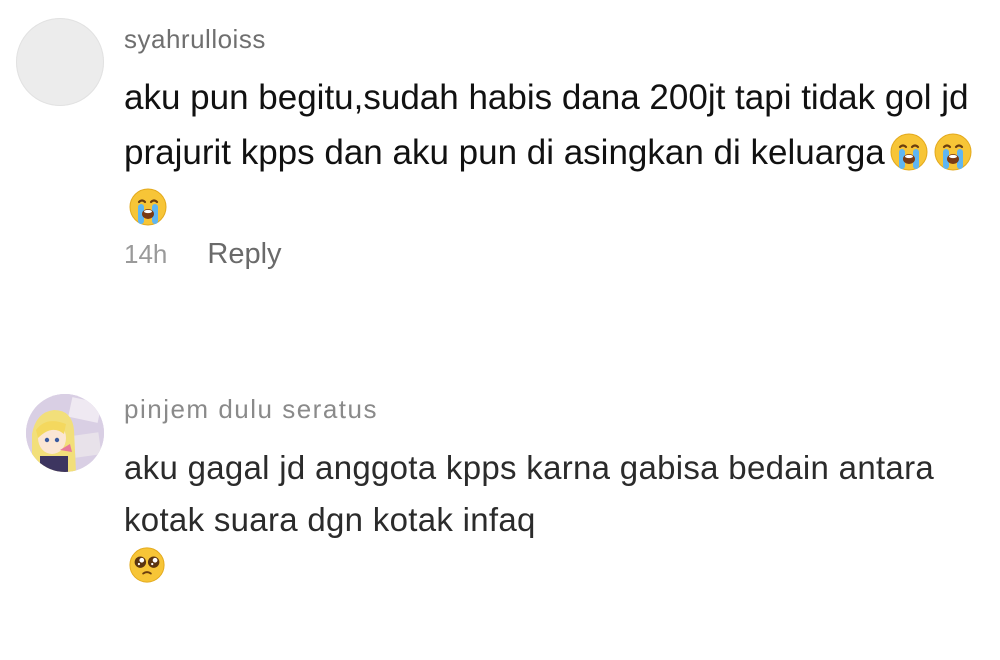 Image resolution: width=1000 pixels, height=660 pixels. What do you see at coordinates (203, 254) in the screenshot?
I see `comment-meta: 14h Reply` at bounding box center [203, 254].